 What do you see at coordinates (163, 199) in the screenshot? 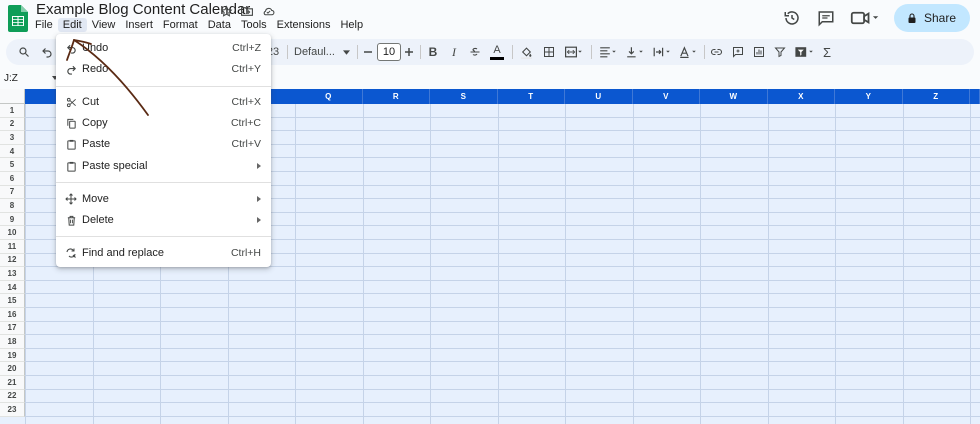
I see `menu-item-move: Move` at bounding box center [163, 199].